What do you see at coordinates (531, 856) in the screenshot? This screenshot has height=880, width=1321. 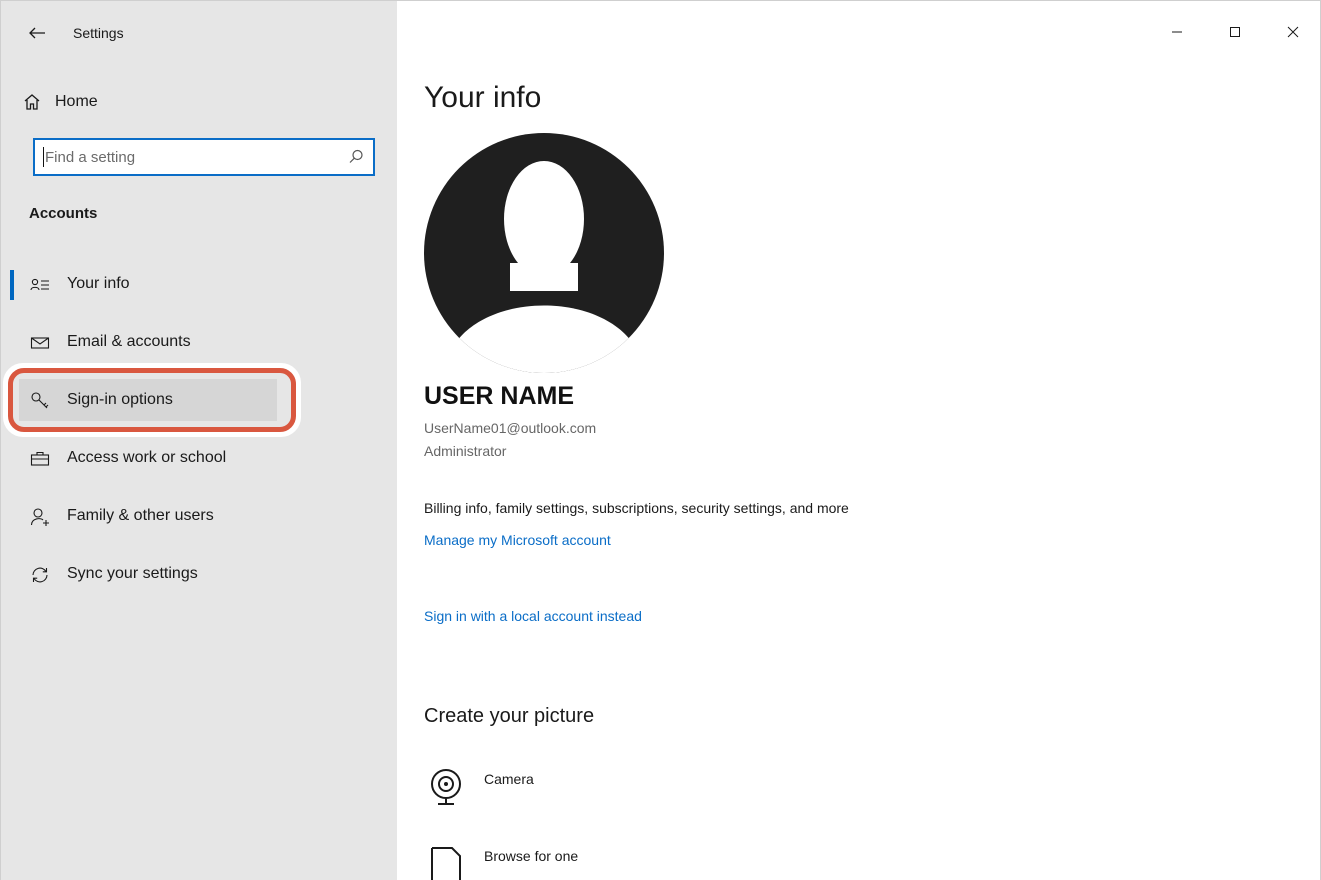 I see `browse-label: Browse for one` at bounding box center [531, 856].